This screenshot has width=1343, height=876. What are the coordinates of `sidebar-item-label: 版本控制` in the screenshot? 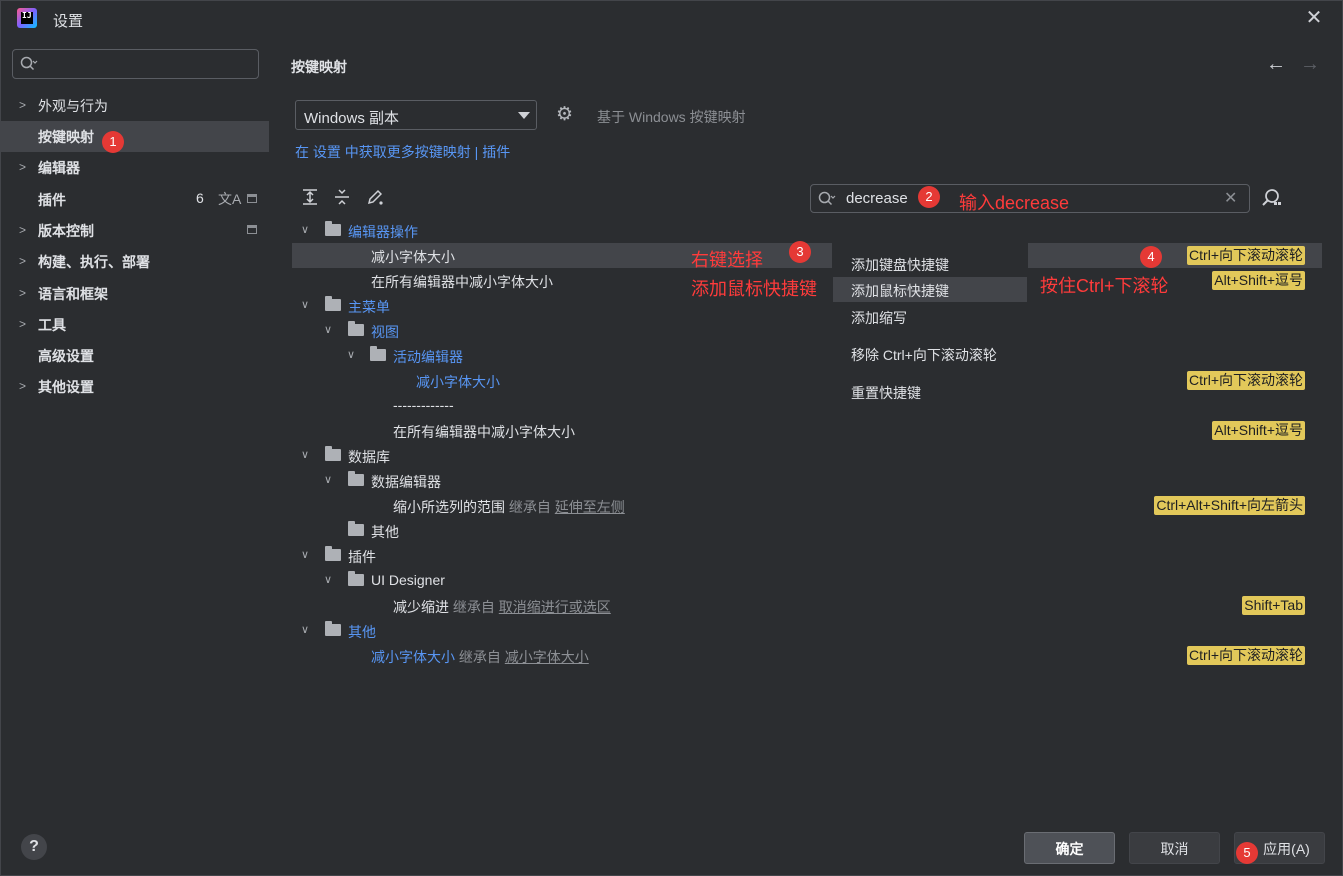 It's located at (66, 231).